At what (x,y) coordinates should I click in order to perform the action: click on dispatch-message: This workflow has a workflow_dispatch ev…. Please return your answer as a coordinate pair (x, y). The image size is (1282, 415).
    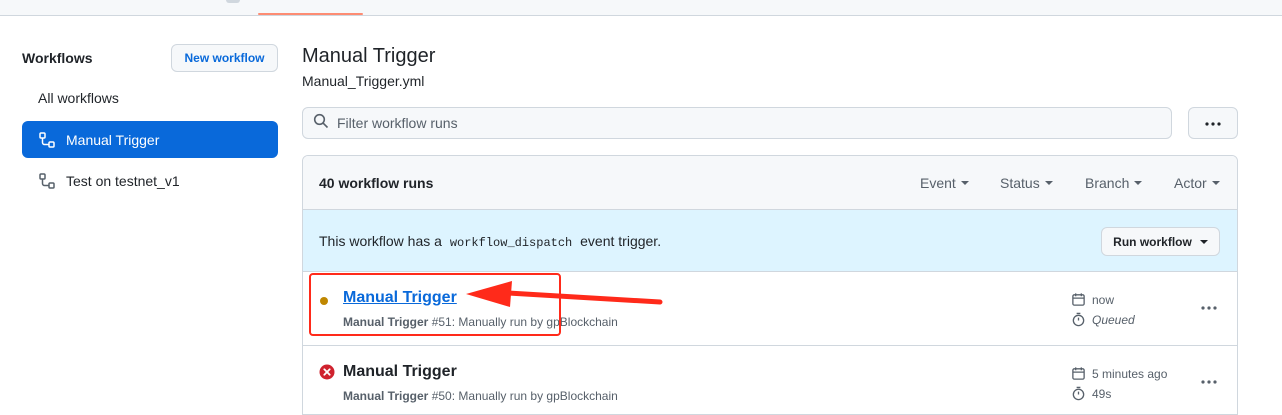
    Looking at the image, I should click on (490, 241).